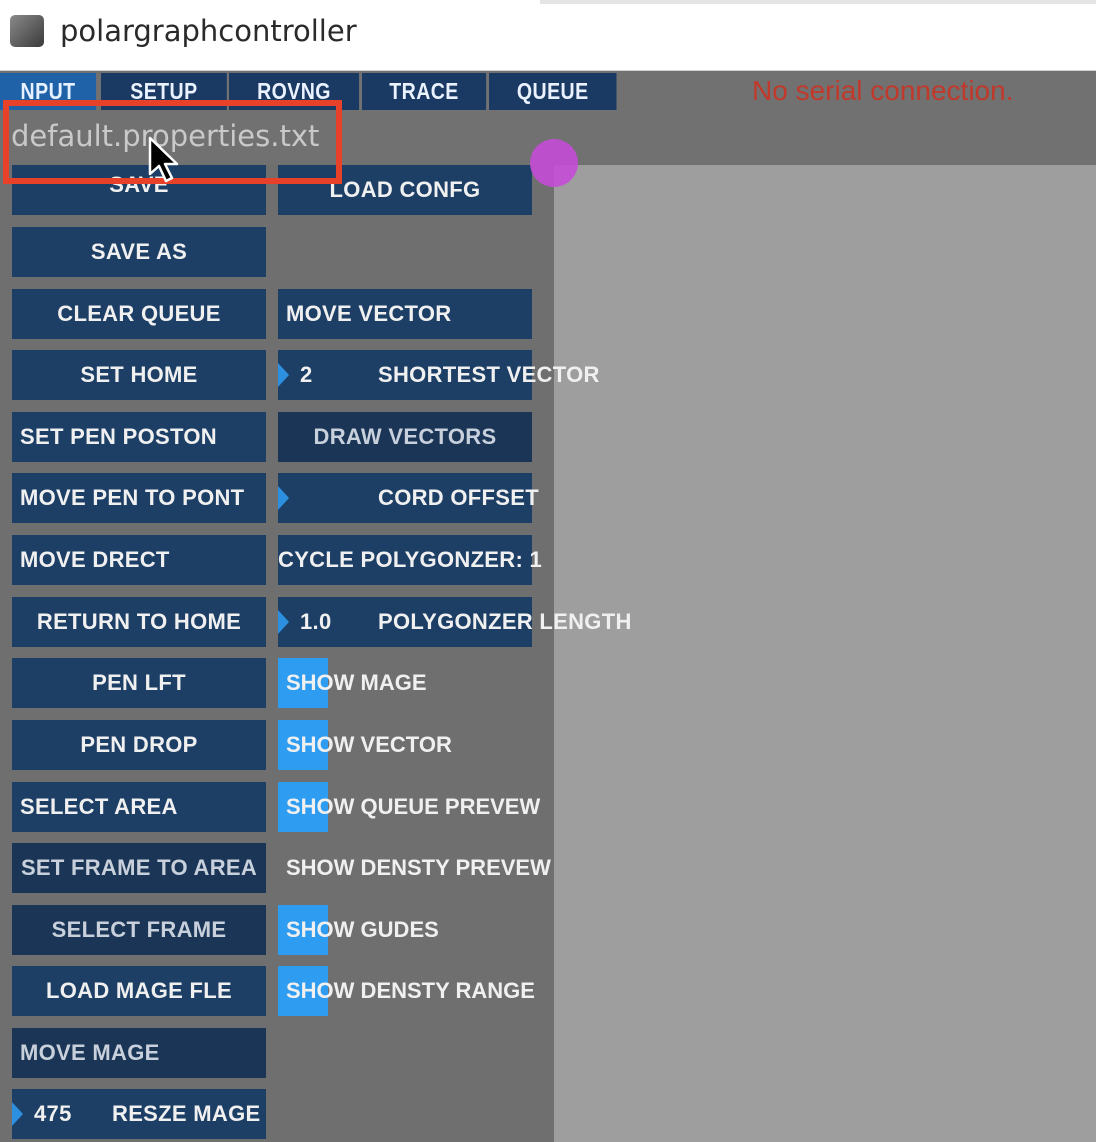 Image resolution: width=1096 pixels, height=1142 pixels. I want to click on shortest-vector-control: 2 SHORTEST VECTOR, so click(438, 375).